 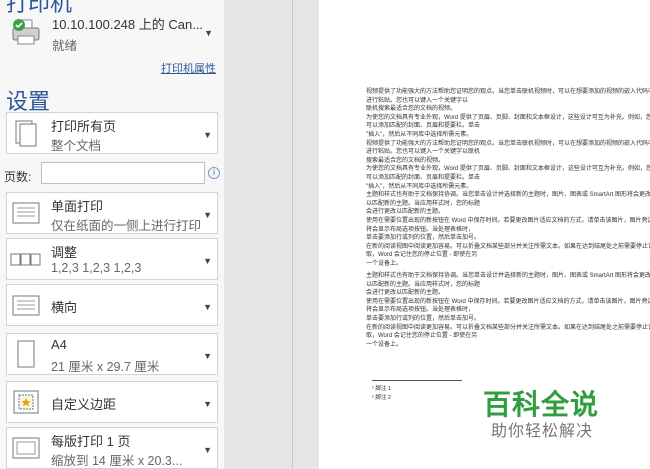 I want to click on paper-size-dropdown: A4 21 厘米 x 29.7 厘米 ▼, so click(x=112, y=354).